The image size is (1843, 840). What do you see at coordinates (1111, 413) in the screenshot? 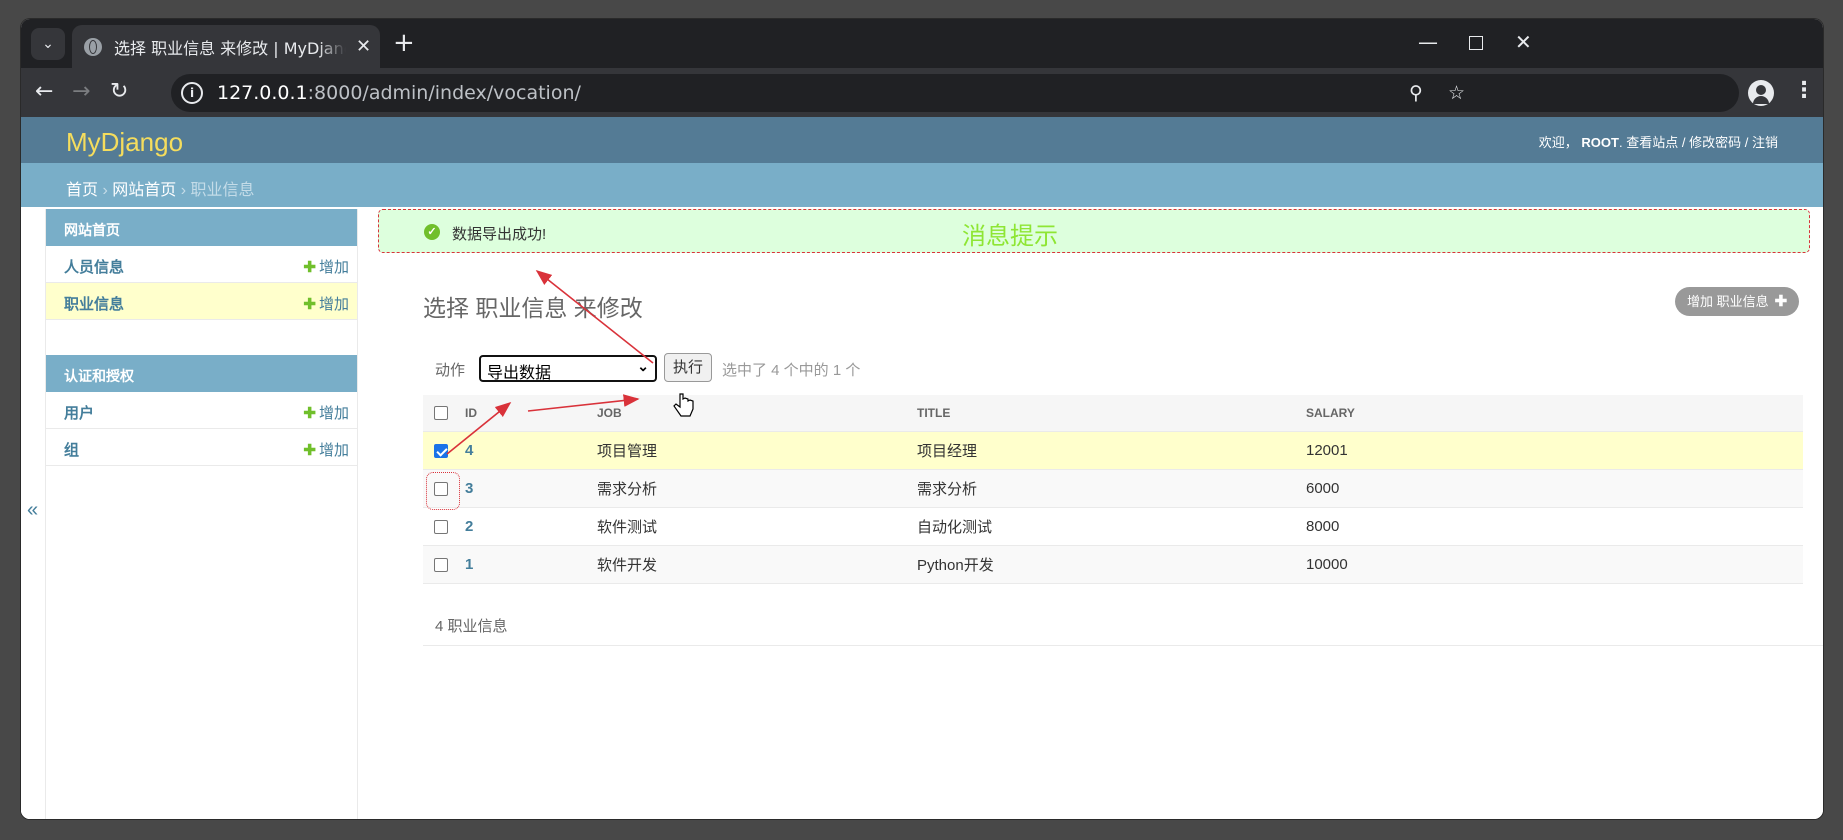
I see `column-header-title: TITLE` at bounding box center [1111, 413].